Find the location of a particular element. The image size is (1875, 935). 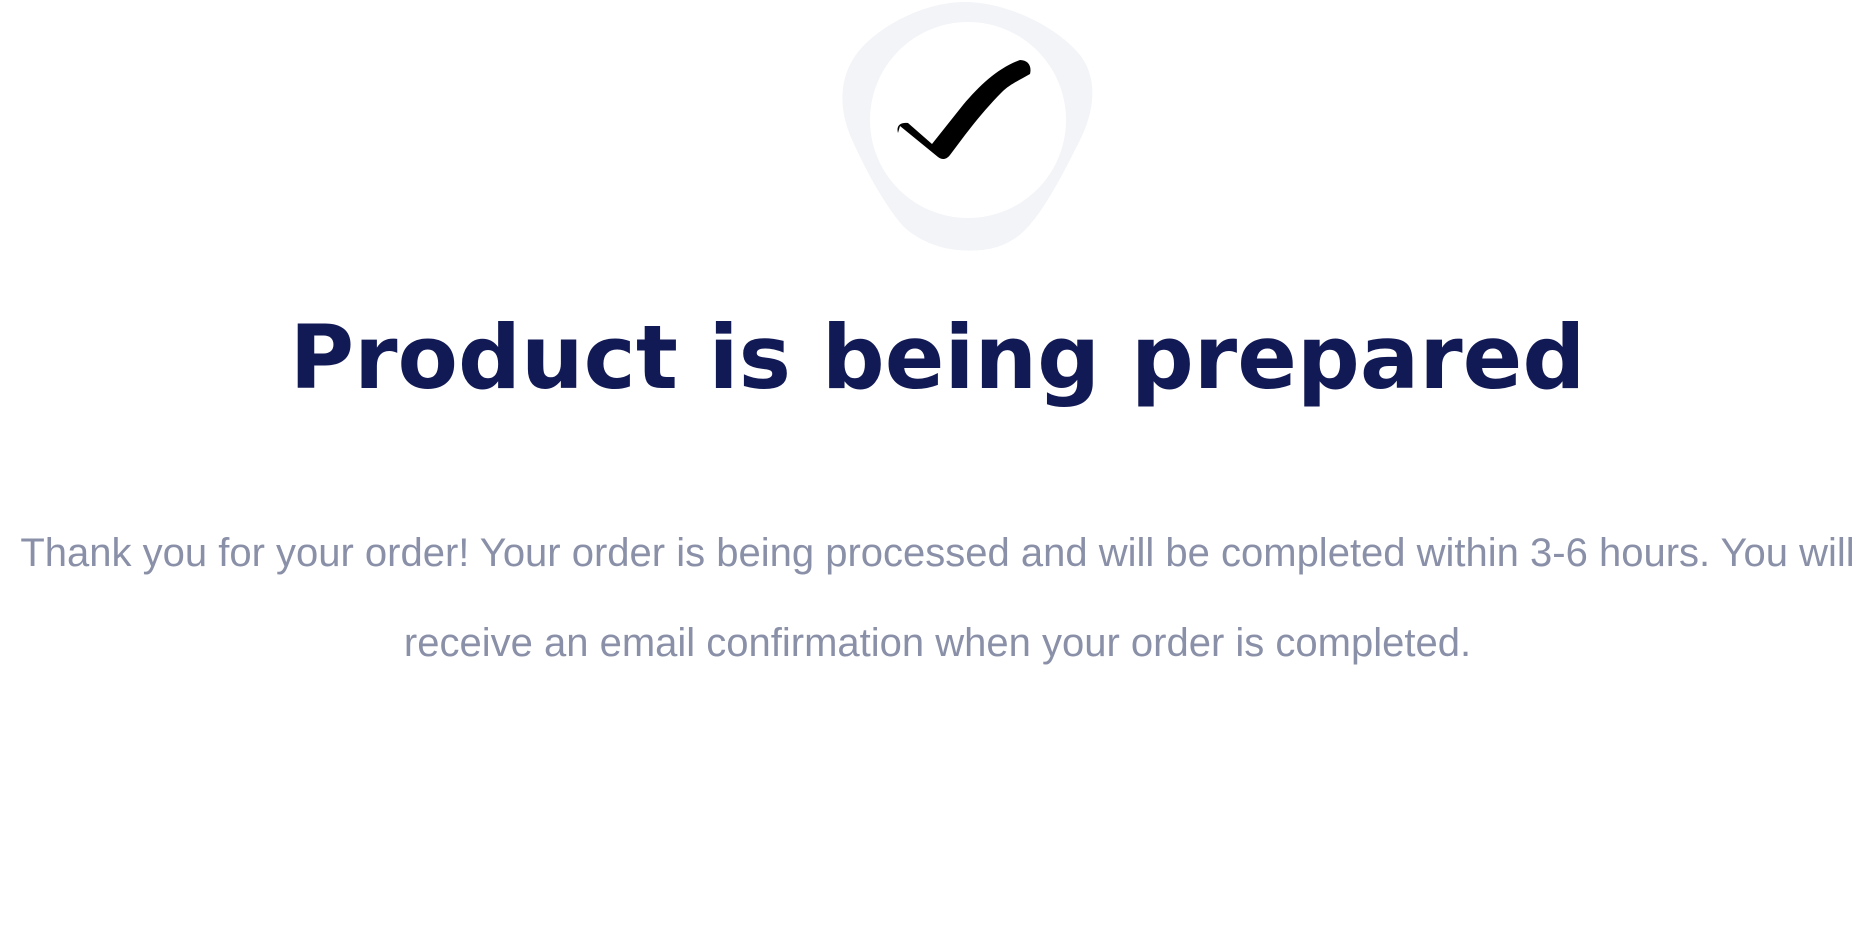

page-title: Product is being prepared is located at coordinates (937, 357).